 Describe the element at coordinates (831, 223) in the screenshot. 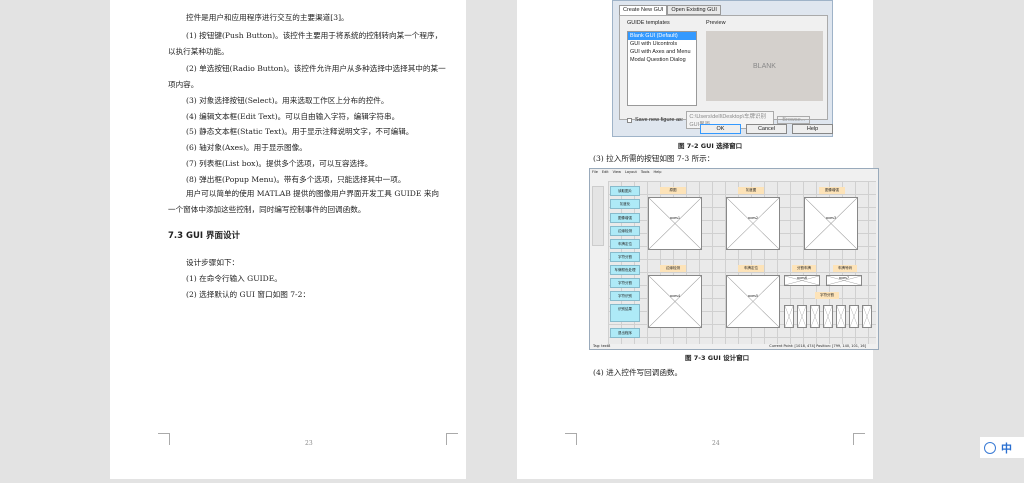

I see `axes-placeholder: axes3` at that location.